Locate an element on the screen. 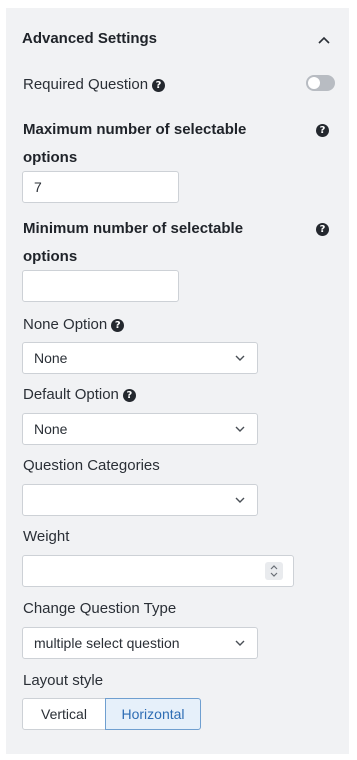  default-option-label: Default Option is located at coordinates (71, 394).